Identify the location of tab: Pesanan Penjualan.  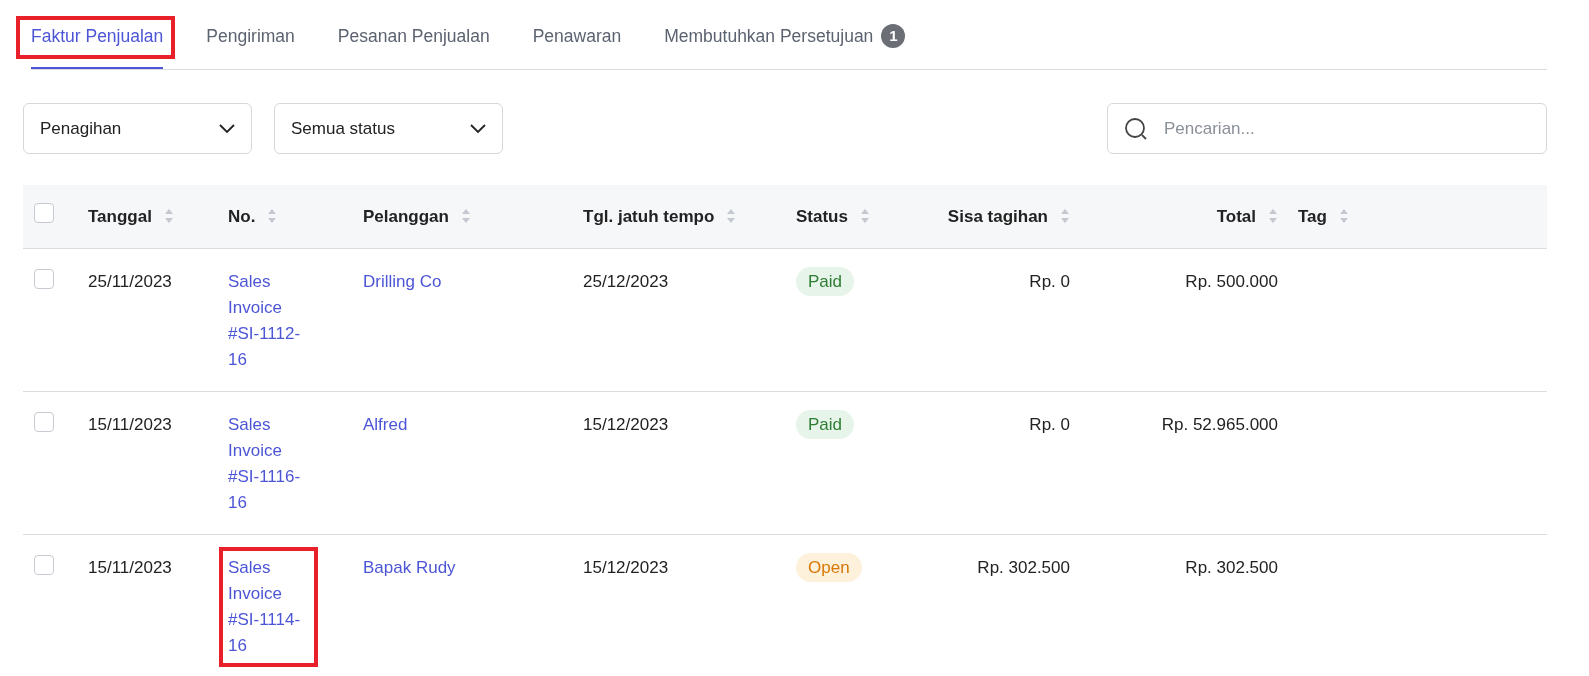
(413, 45).